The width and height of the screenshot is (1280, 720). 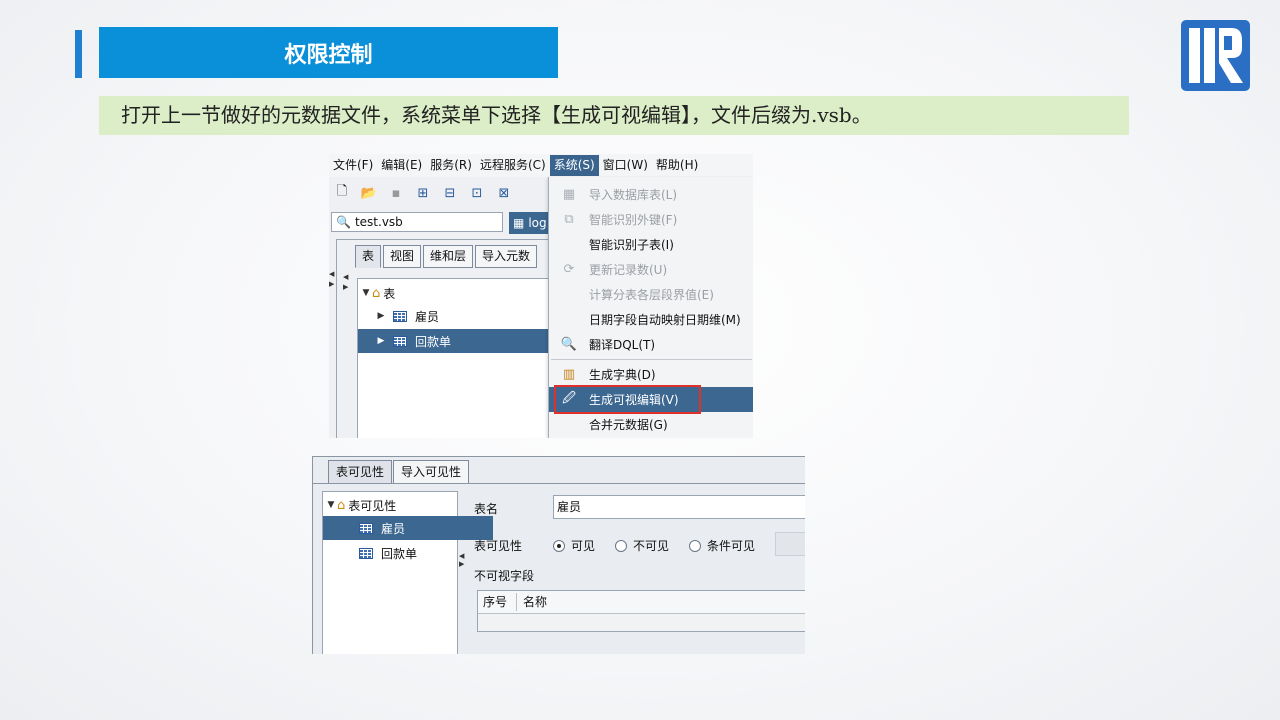 I want to click on dictionary-icon: ▥, so click(x=569, y=374).